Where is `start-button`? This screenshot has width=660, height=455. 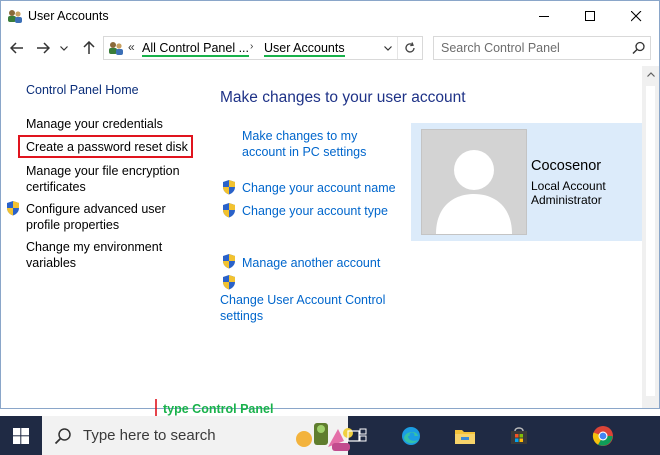
start-button is located at coordinates (21, 435).